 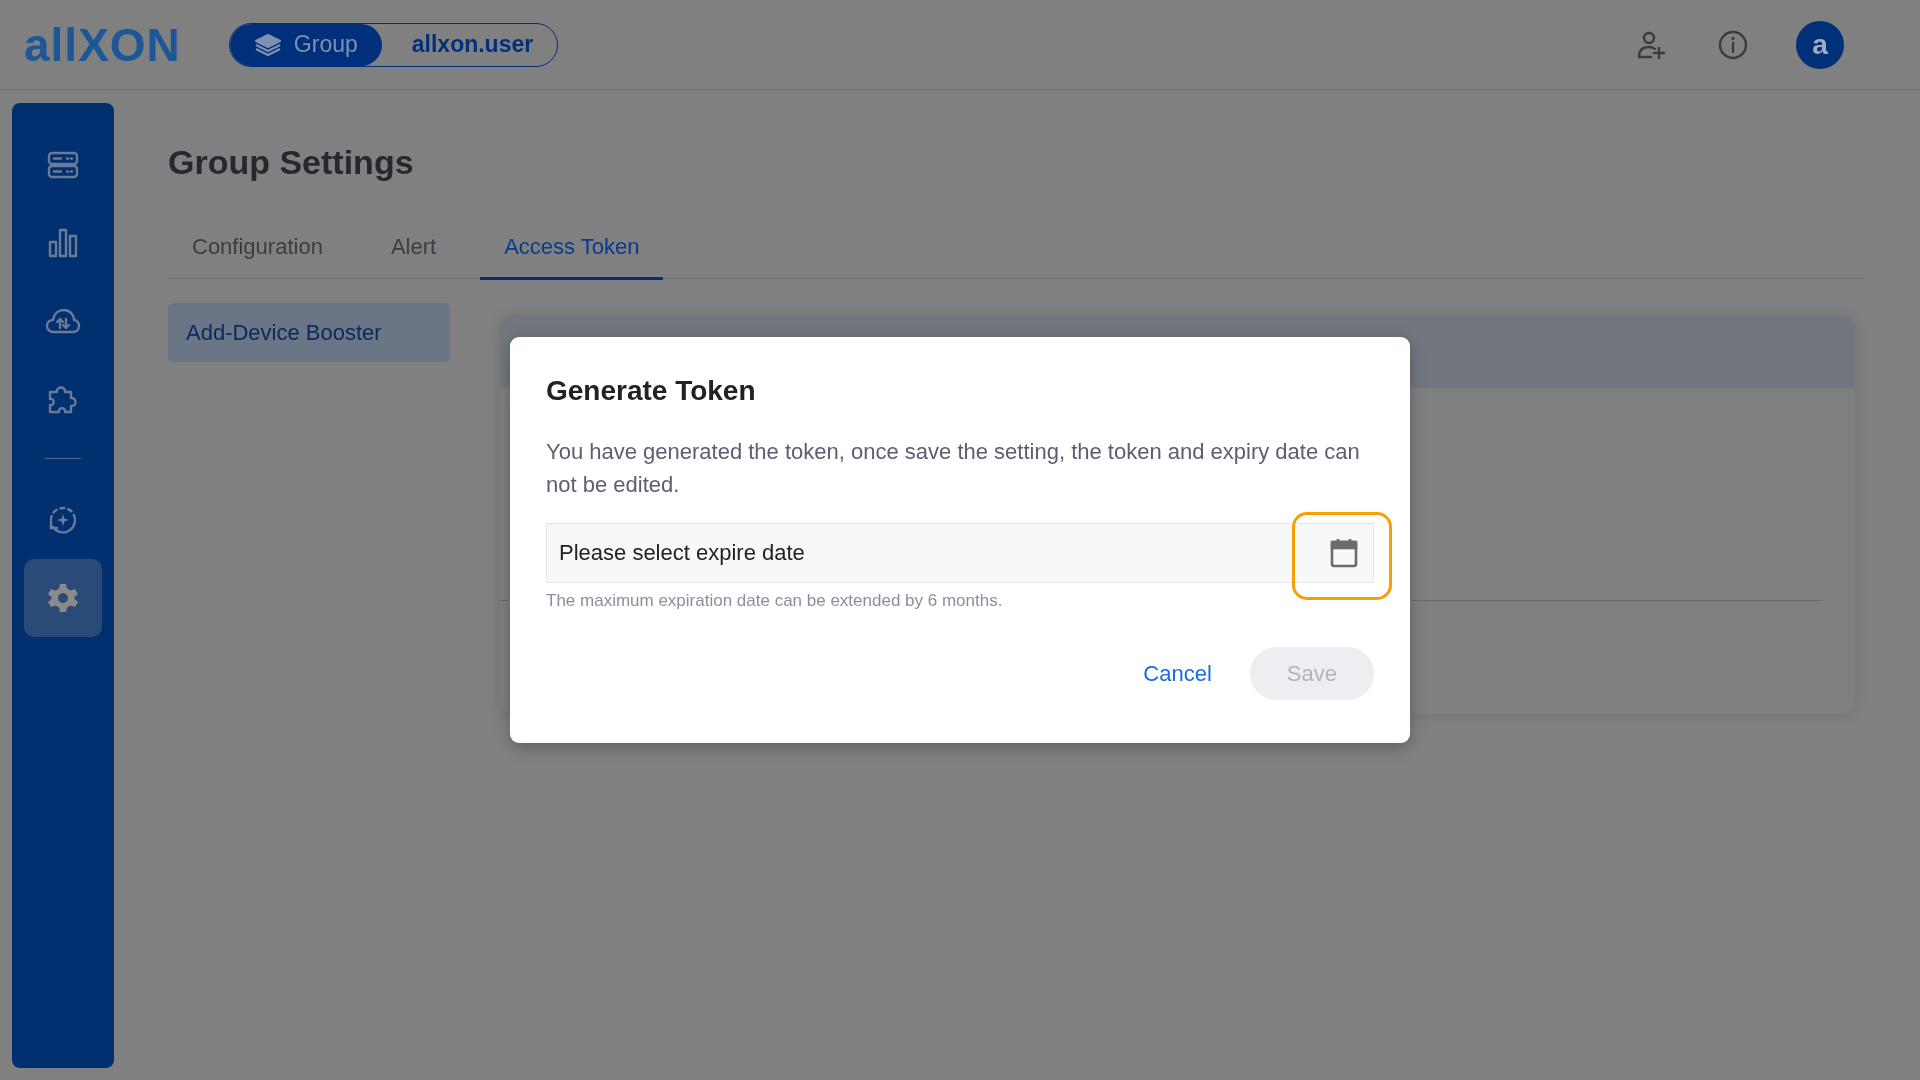 What do you see at coordinates (413, 248) in the screenshot?
I see `tab: Alert` at bounding box center [413, 248].